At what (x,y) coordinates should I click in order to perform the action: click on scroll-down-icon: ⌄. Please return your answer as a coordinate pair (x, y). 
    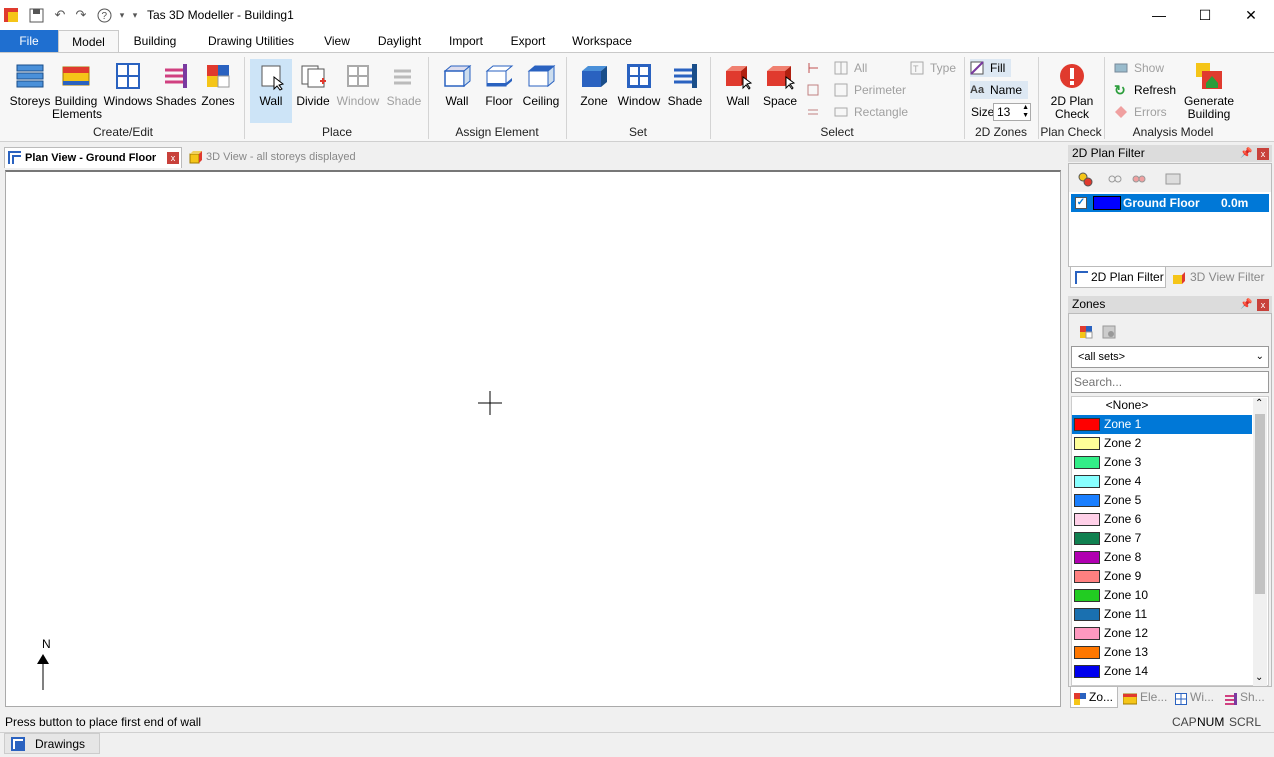
    Looking at the image, I should click on (1259, 677).